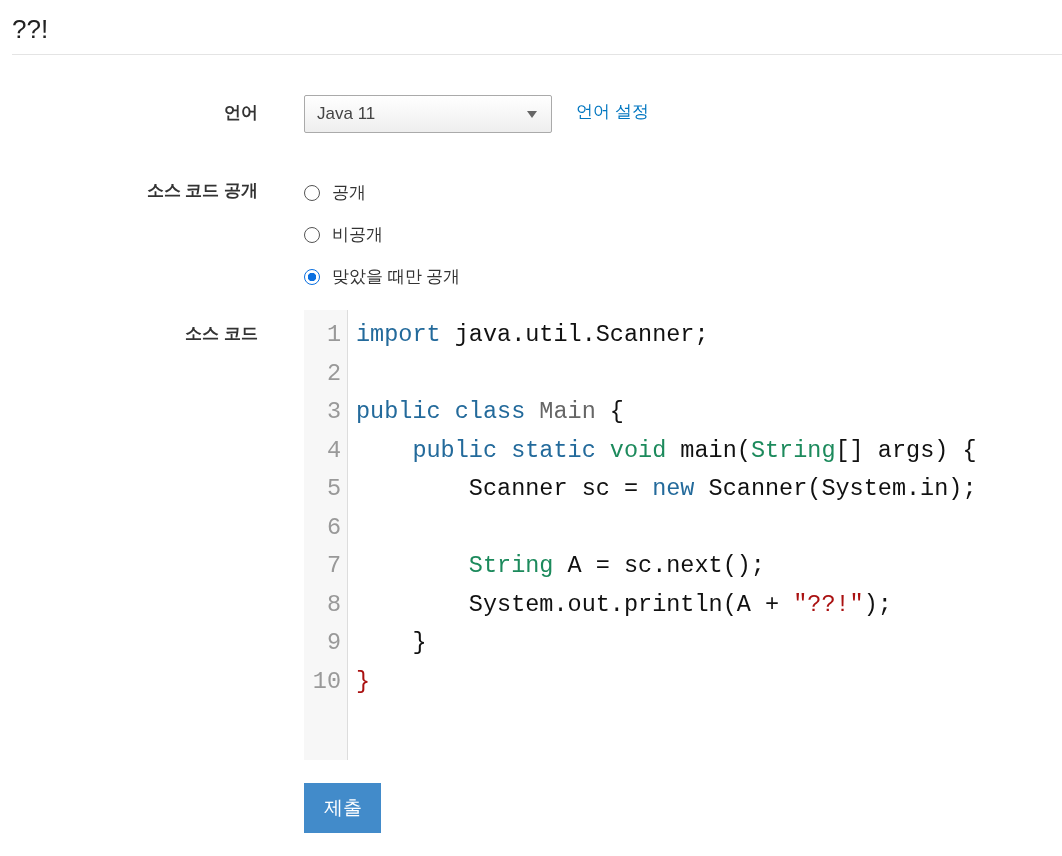 This screenshot has height=856, width=1062. Describe the element at coordinates (490, 411) in the screenshot. I see `code-line: public class Main {` at that location.